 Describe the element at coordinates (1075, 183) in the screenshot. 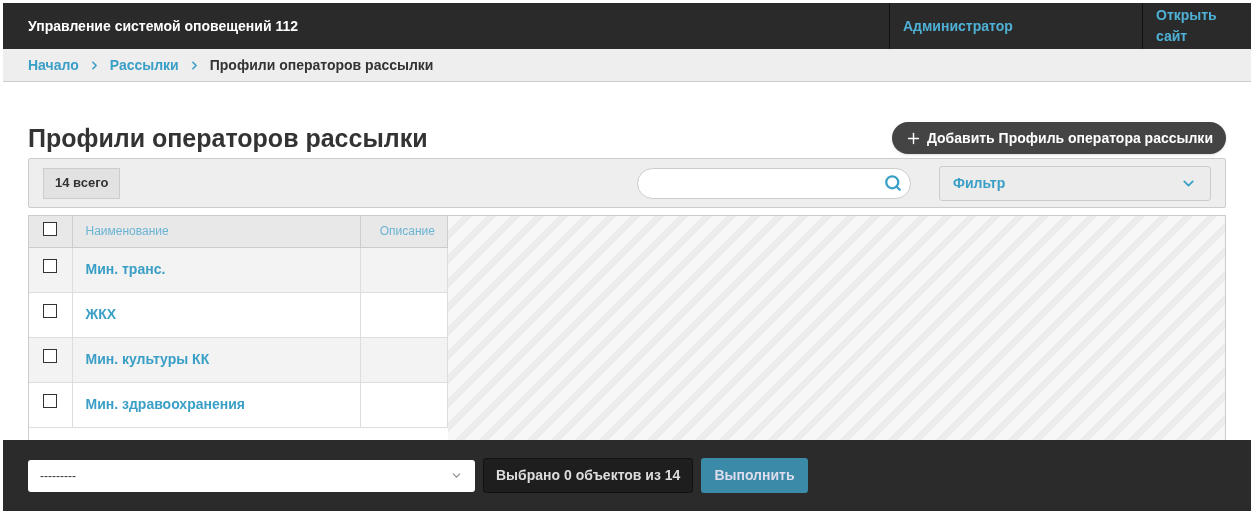

I see `filter-dropdown: Фильтр` at that location.